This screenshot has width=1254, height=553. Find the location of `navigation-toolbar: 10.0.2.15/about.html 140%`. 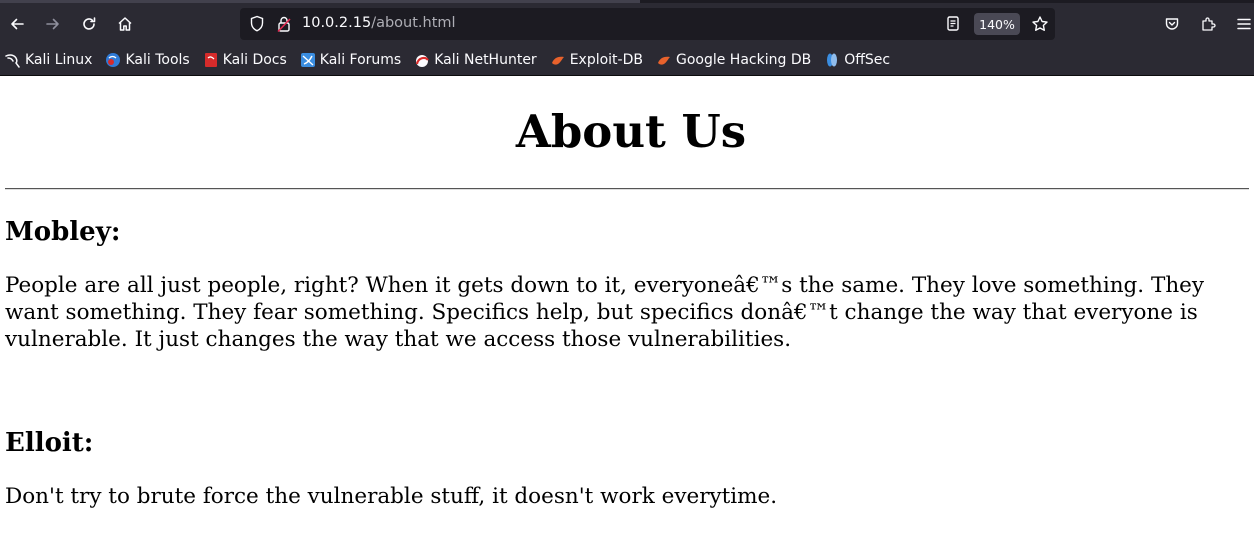

navigation-toolbar: 10.0.2.15/about.html 140% is located at coordinates (627, 24).